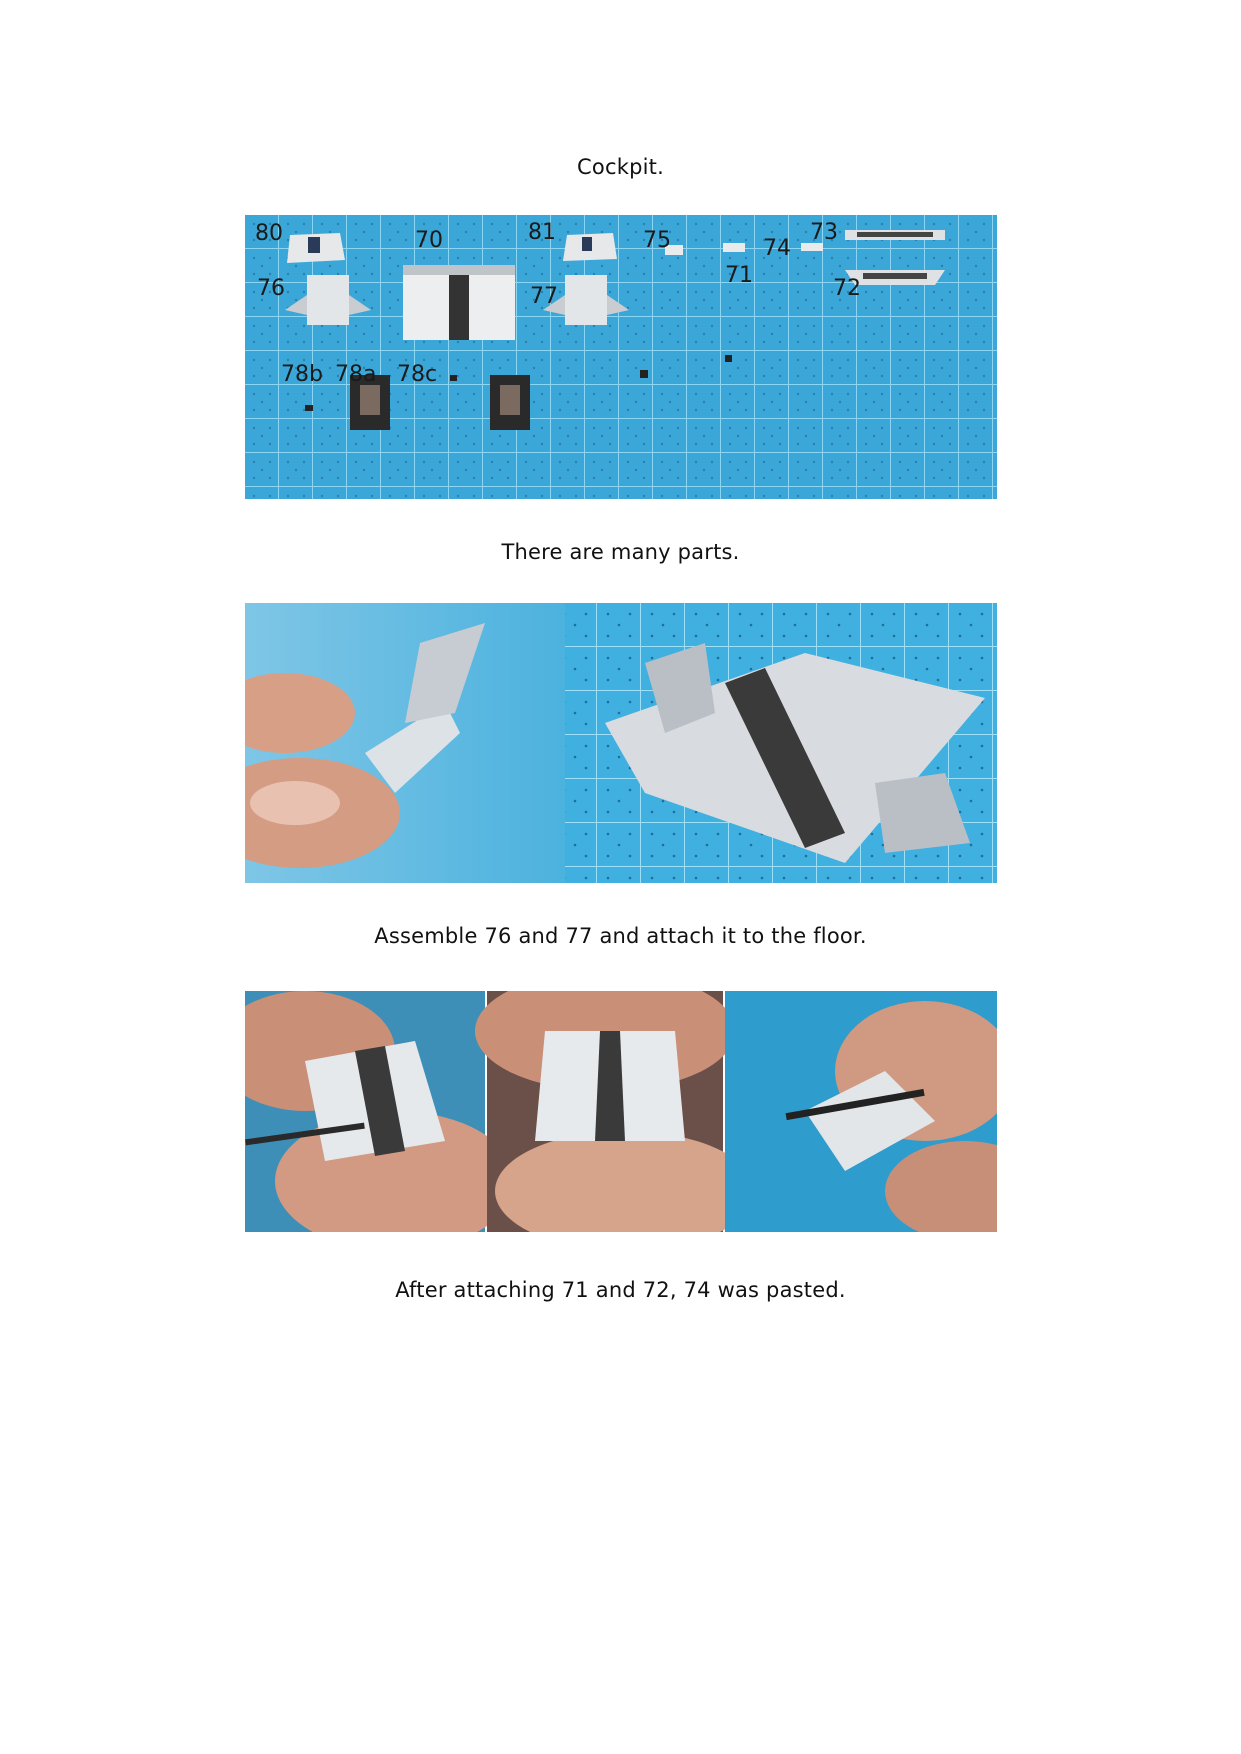 This screenshot has height=1754, width=1241. Describe the element at coordinates (302, 374) in the screenshot. I see `part-label-78b: 78b` at that location.